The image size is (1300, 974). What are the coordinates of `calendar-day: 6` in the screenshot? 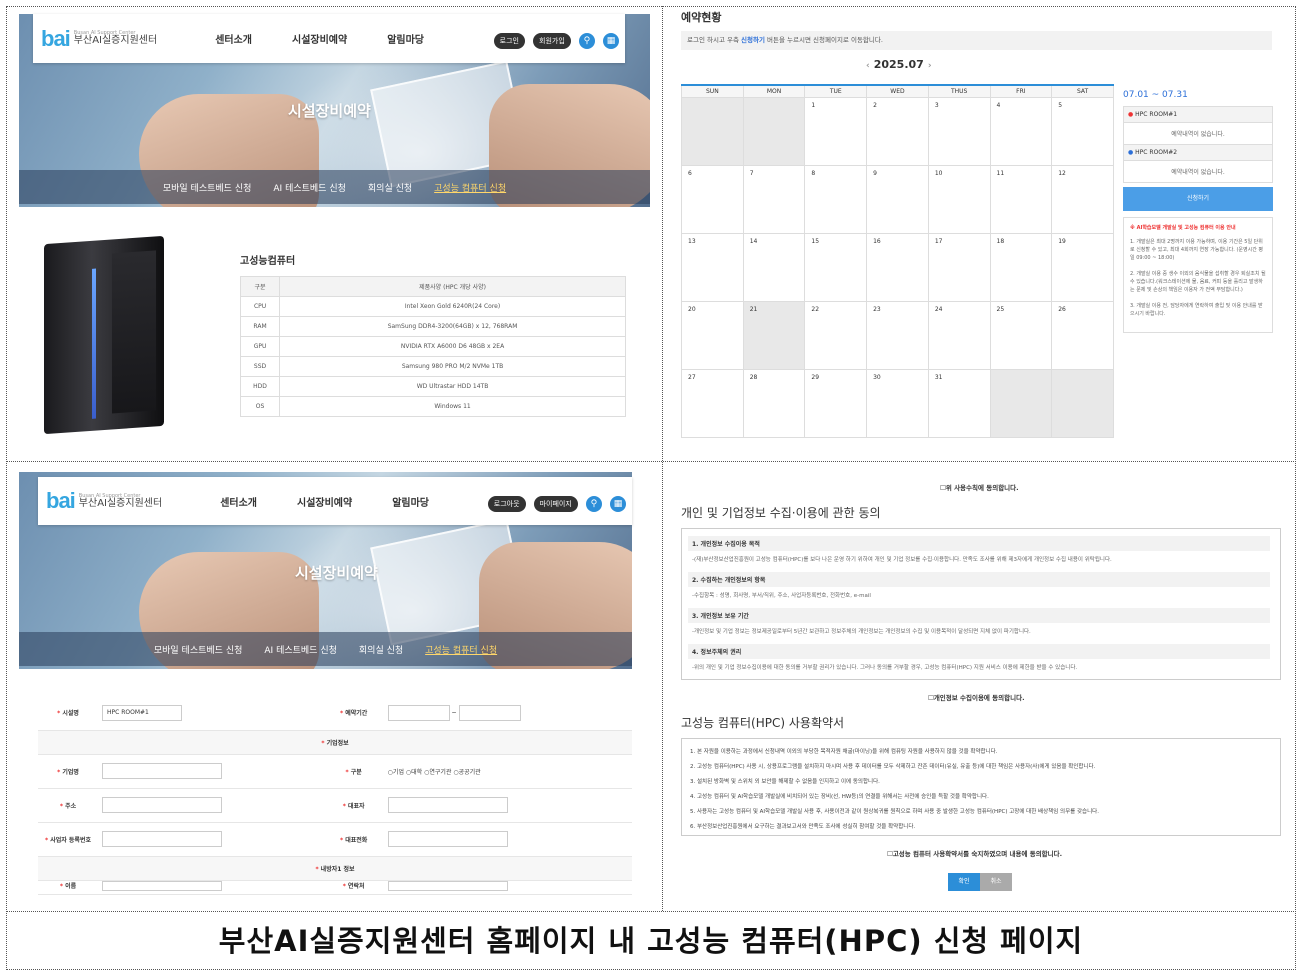 It's located at (712, 199).